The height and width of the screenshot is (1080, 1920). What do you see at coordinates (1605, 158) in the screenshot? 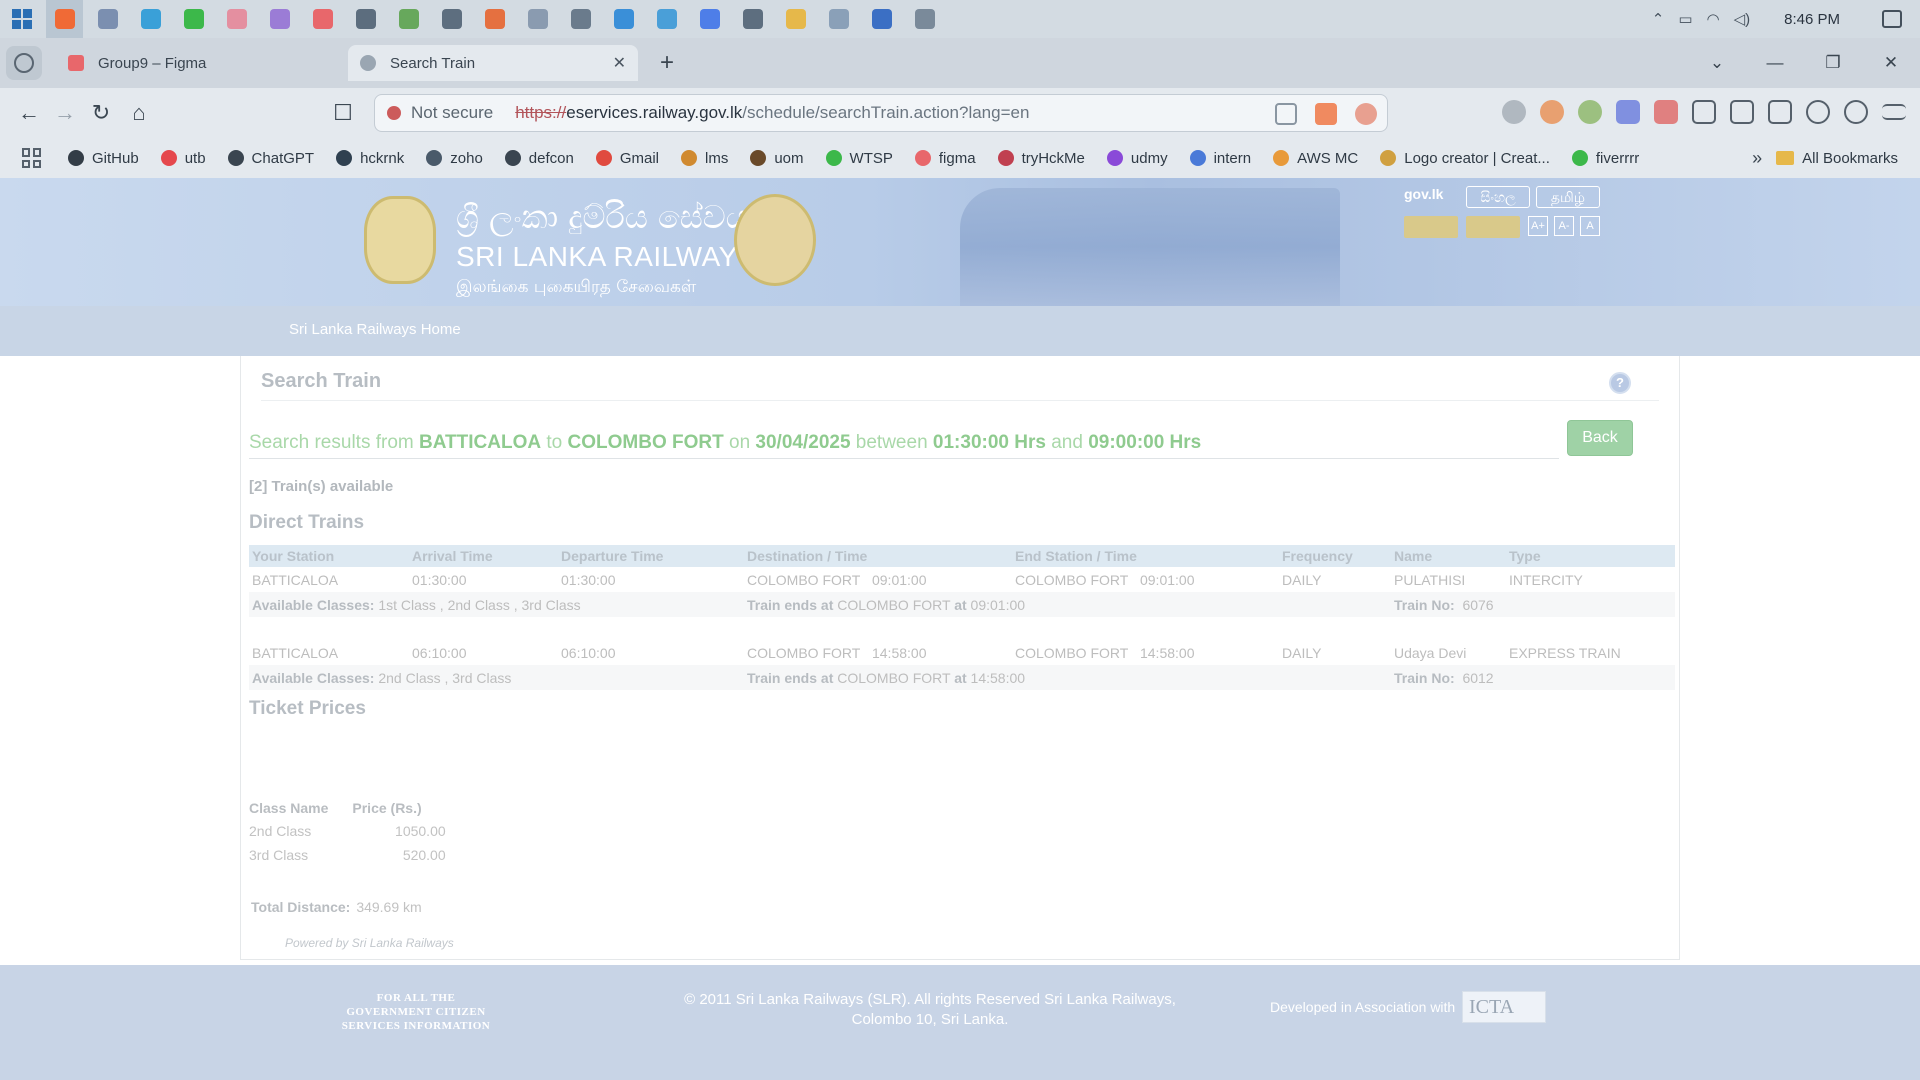
I see `bookmark-item: fiverrrr` at bounding box center [1605, 158].